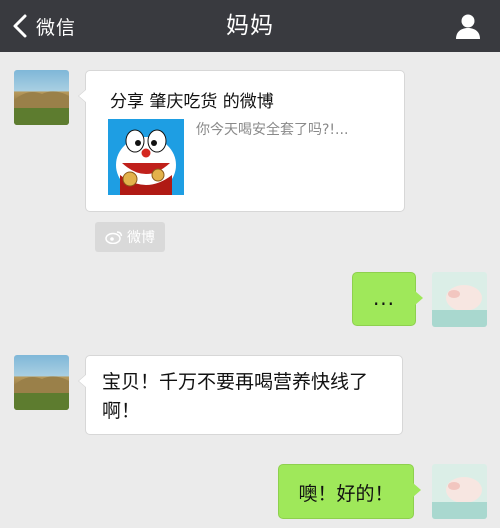 The width and height of the screenshot is (500, 528). I want to click on received-message-bubble: 宝贝！千万不要再喝营养快线了啊！, so click(240, 395).